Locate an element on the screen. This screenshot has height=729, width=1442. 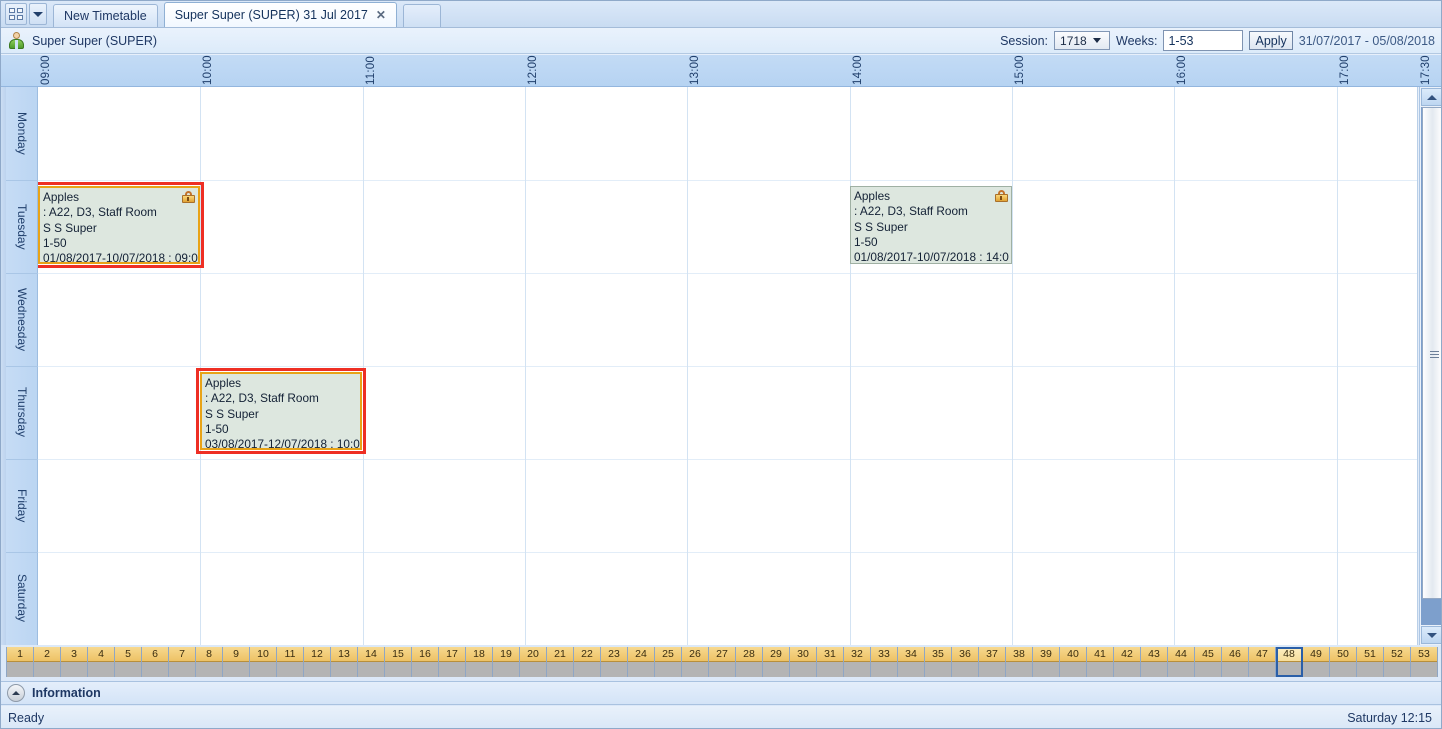
week-cell-31: 31 is located at coordinates (830, 662).